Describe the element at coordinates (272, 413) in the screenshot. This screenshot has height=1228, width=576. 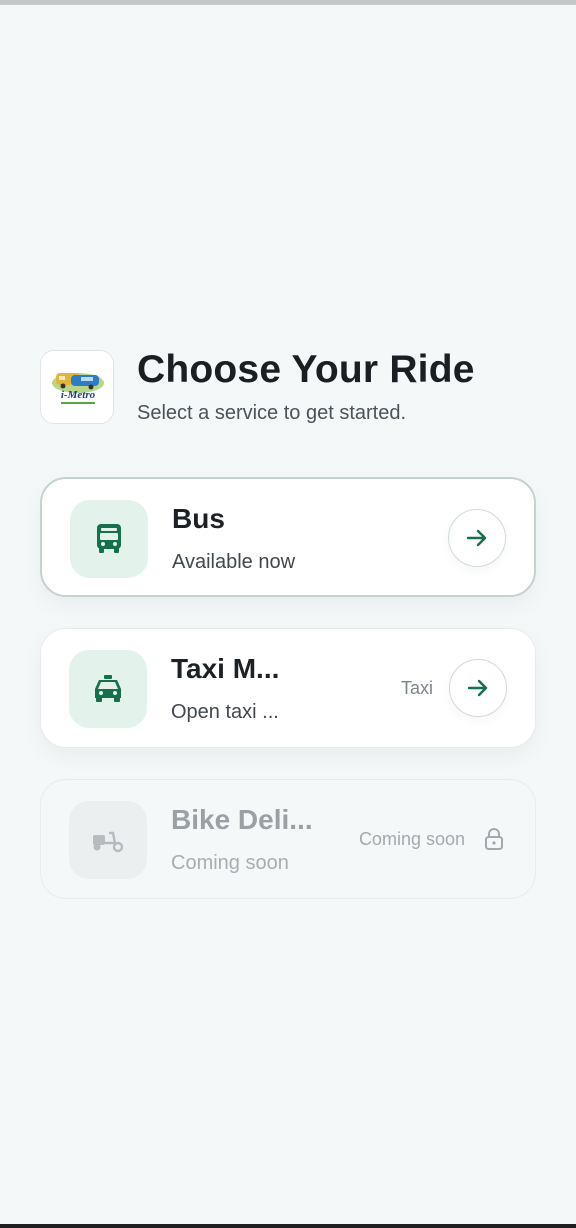
I see `page-subtitle: Select a service to get started.` at that location.